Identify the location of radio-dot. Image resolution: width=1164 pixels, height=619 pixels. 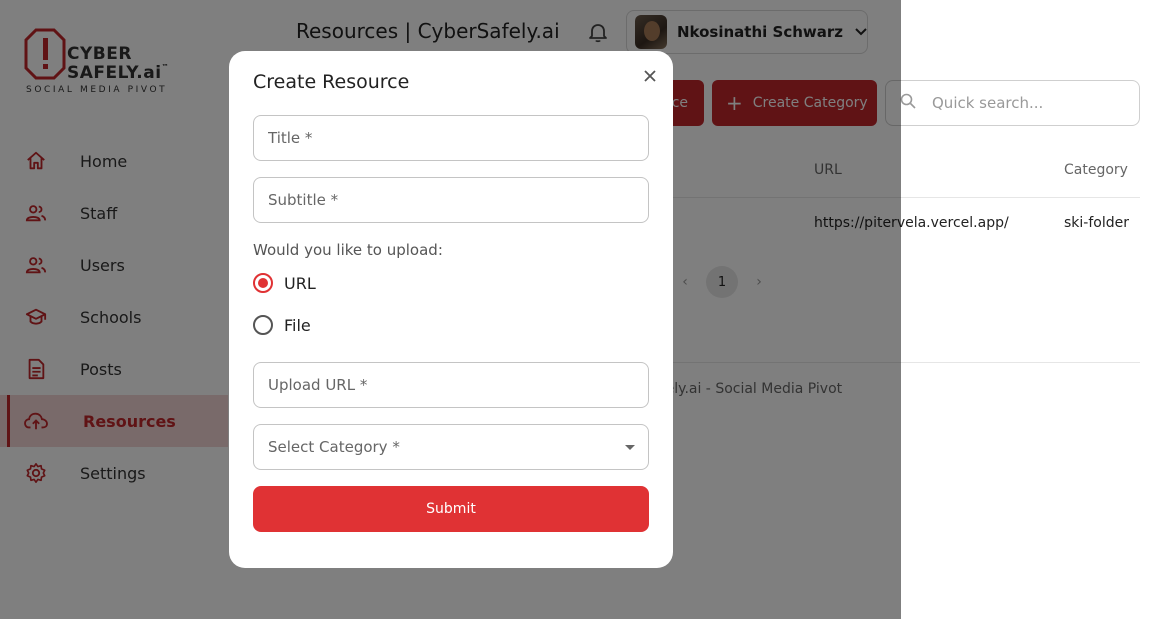
(263, 283).